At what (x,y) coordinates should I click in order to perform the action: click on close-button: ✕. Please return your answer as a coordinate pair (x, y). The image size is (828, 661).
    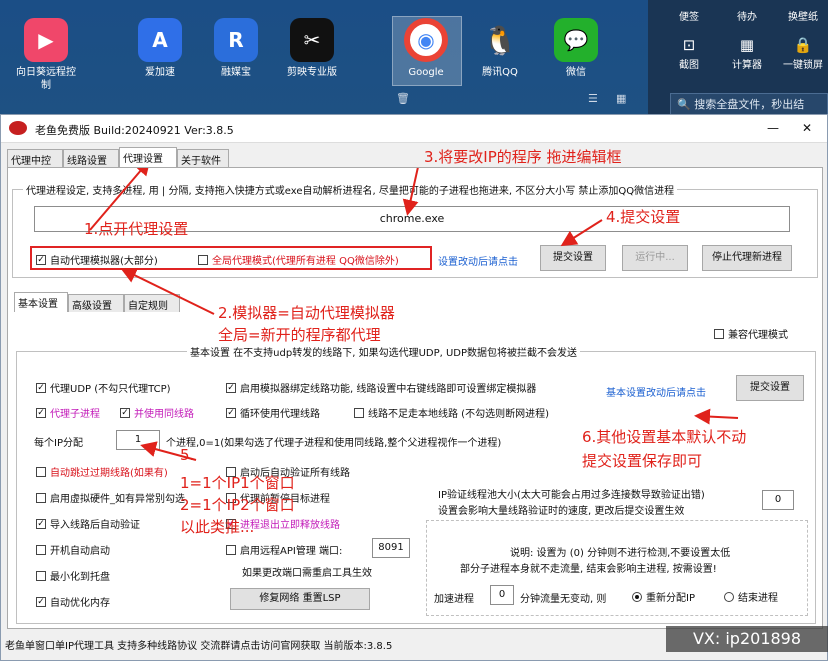
    Looking at the image, I should click on (807, 128).